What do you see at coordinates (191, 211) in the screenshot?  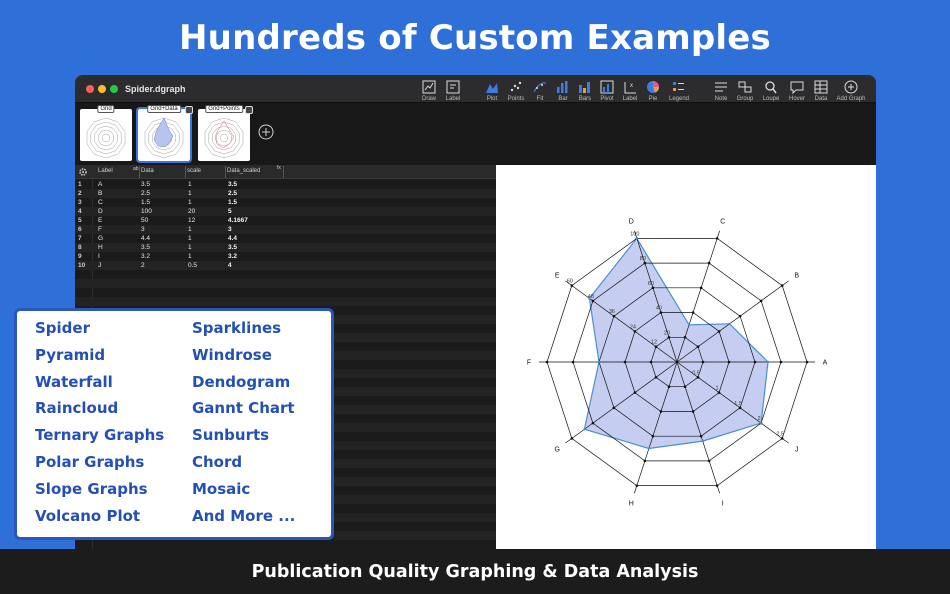 I see `cell-scale: 20` at bounding box center [191, 211].